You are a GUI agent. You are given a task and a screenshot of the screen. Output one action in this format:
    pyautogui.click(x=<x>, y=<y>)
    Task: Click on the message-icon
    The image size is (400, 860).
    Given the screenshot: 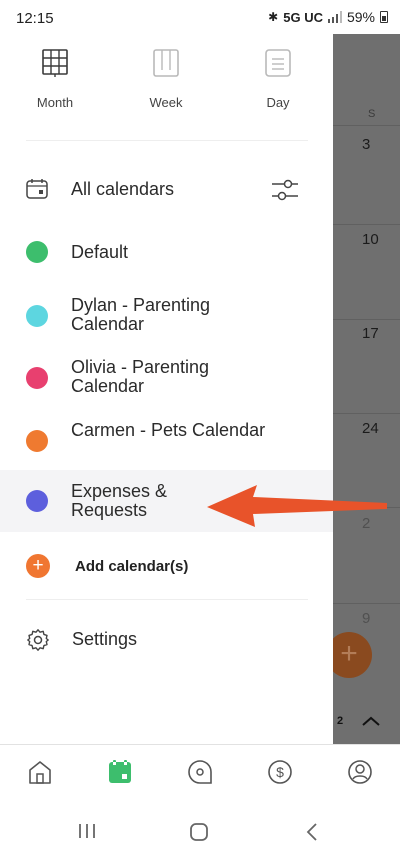 What is the action you would take?
    pyautogui.click(x=200, y=772)
    